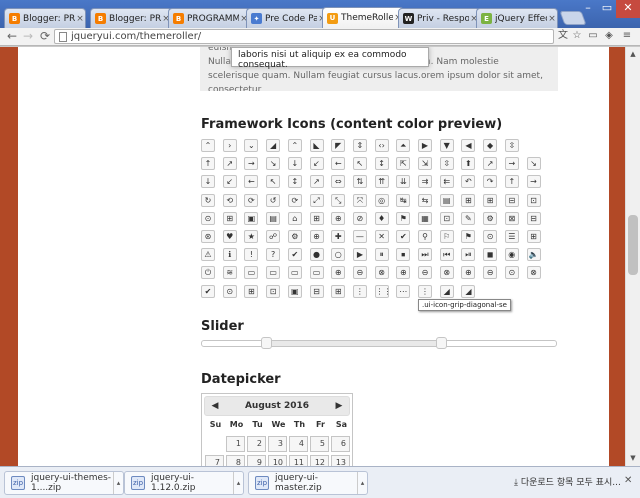  I want to click on minimize-button: –, so click(588, 9).